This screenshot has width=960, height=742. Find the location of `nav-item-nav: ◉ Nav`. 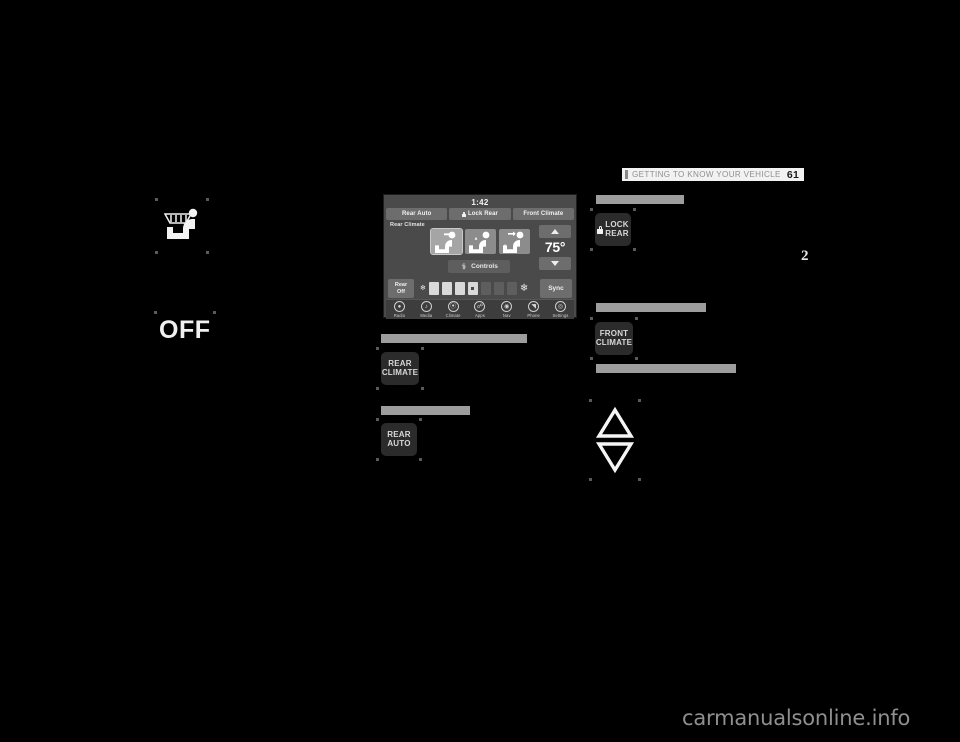

nav-item-nav: ◉ Nav is located at coordinates (507, 309).